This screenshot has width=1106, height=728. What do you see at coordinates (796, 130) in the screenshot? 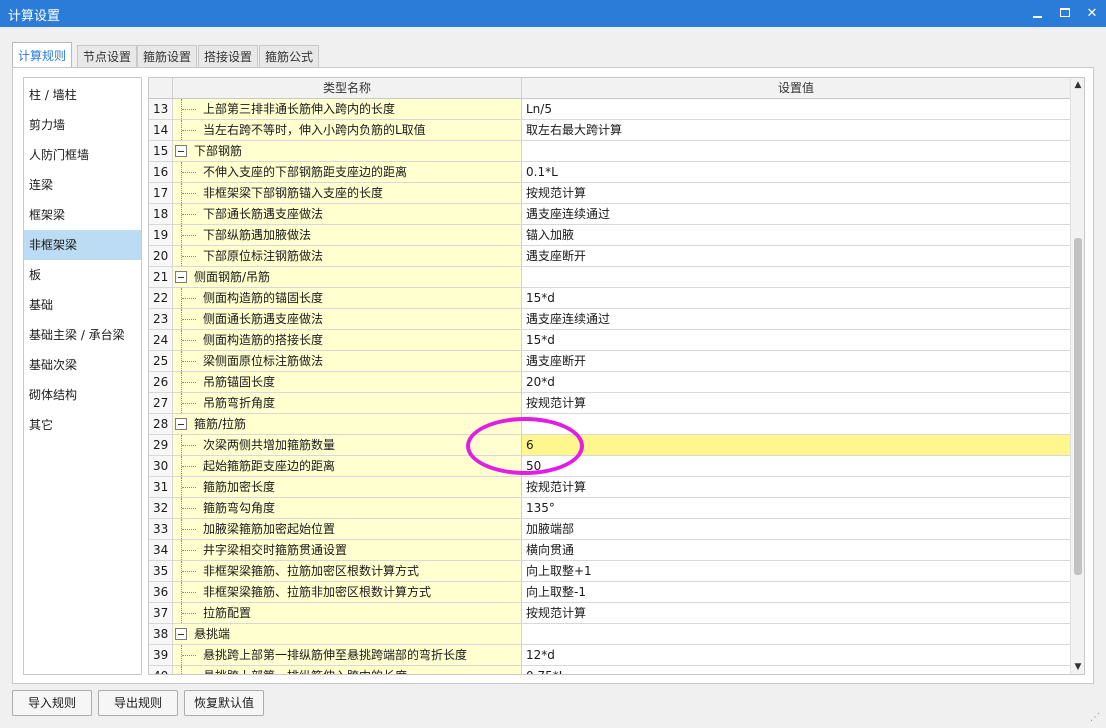
I see `setting-value-cell: 取左右最大跨计算` at bounding box center [796, 130].